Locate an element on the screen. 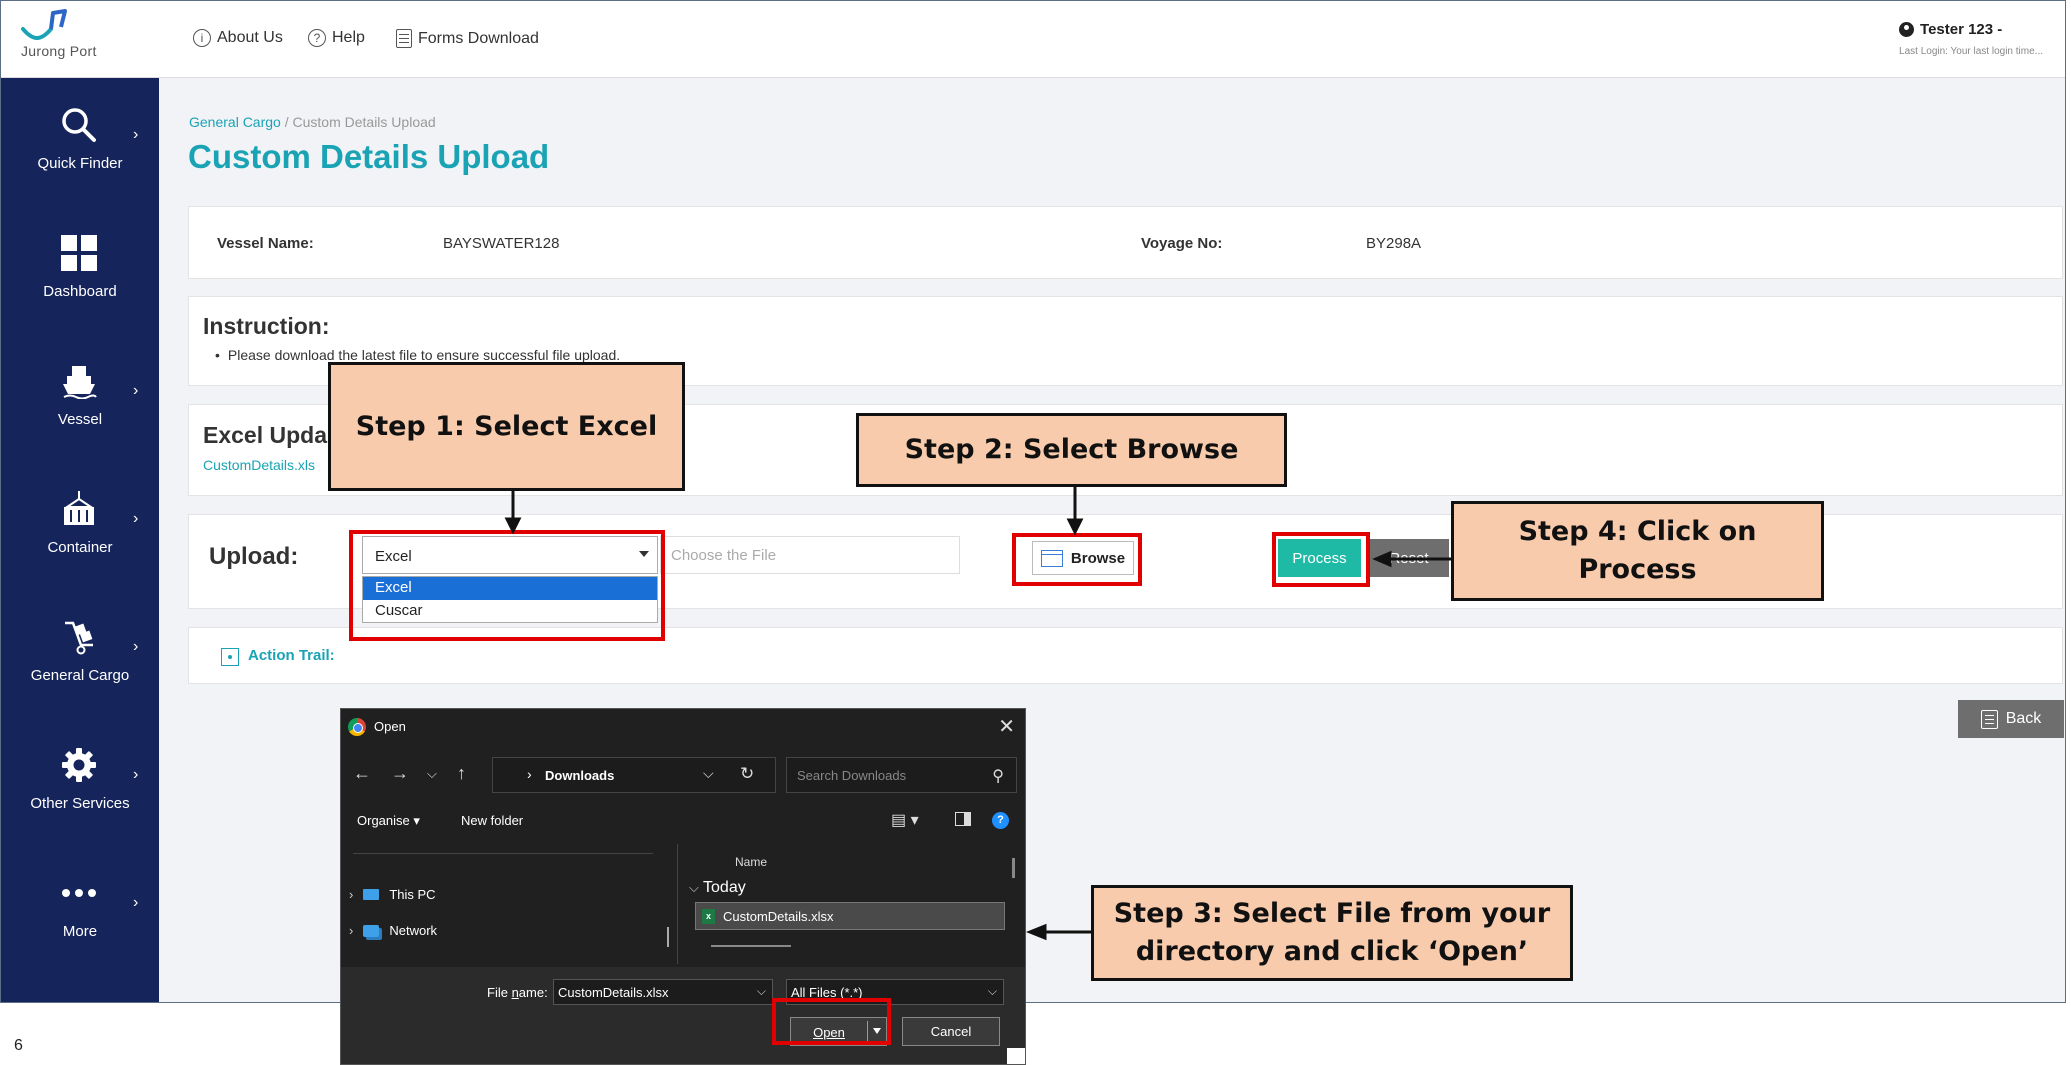 Image resolution: width=2071 pixels, height=1065 pixels. cargo-icon is located at coordinates (79, 637).